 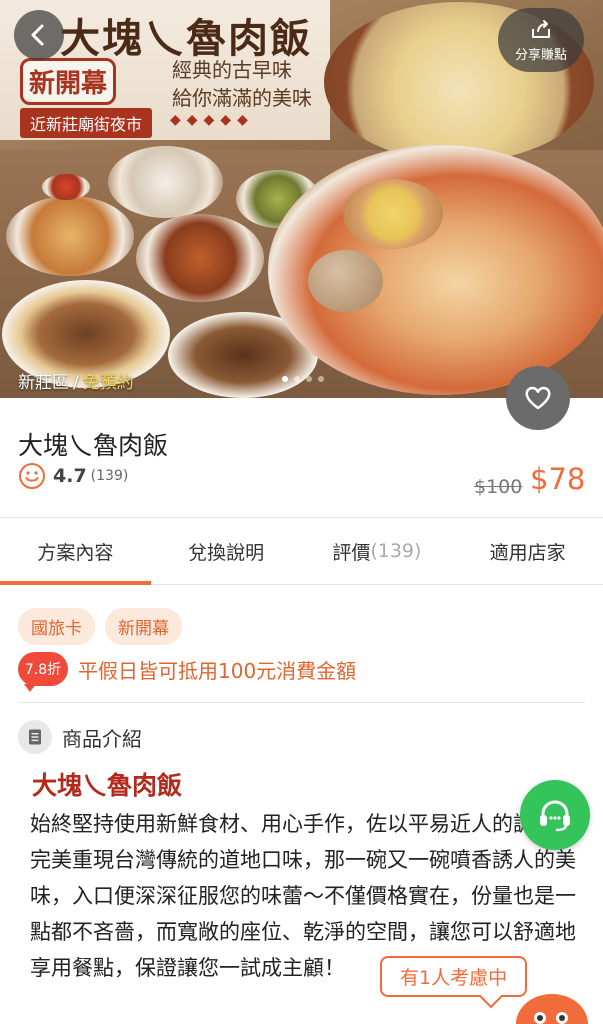 I want to click on booking-note: 免預約, so click(x=108, y=383).